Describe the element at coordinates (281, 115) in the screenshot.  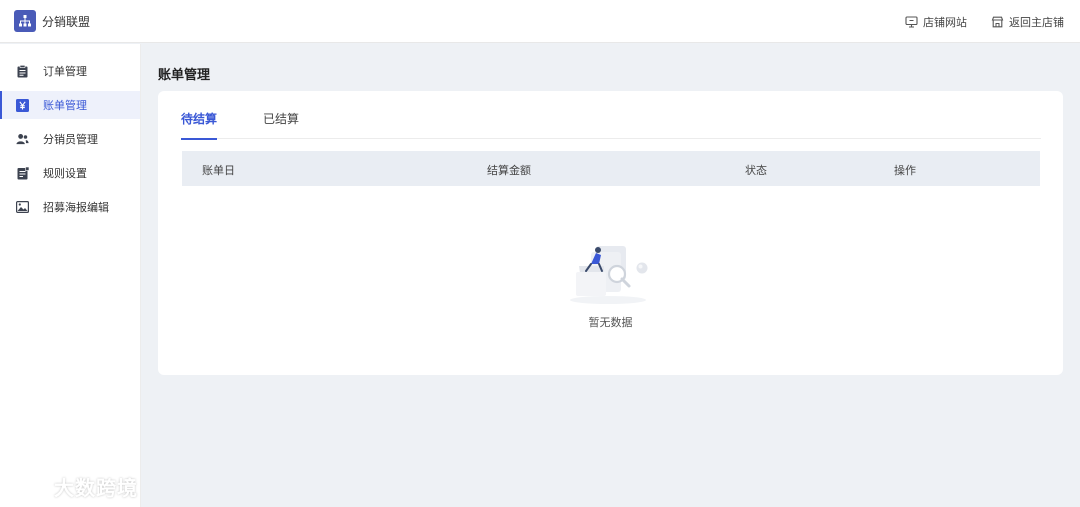
I see `tab-settled: 已结算` at that location.